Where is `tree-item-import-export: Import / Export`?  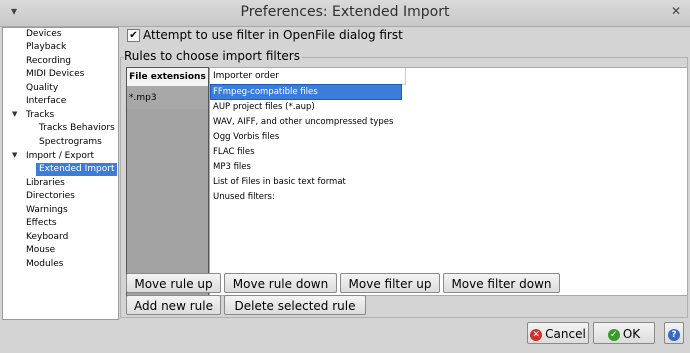
tree-item-import-export: Import / Export is located at coordinates (60, 156).